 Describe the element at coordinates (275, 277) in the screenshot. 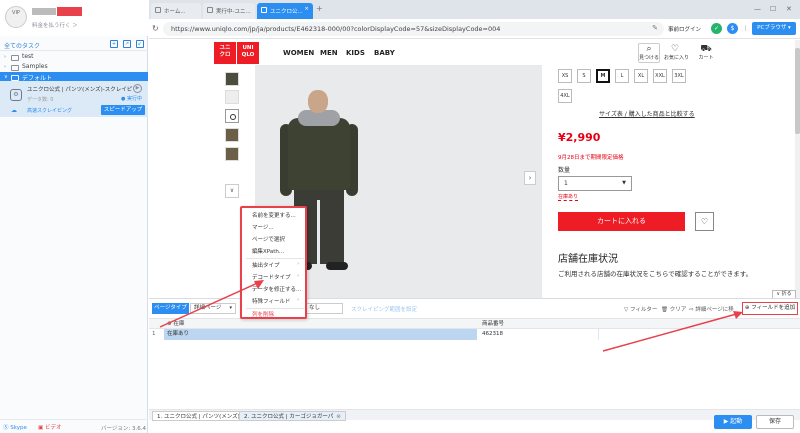

I see `menu-item-decode-type: デコードタイプ ›` at that location.